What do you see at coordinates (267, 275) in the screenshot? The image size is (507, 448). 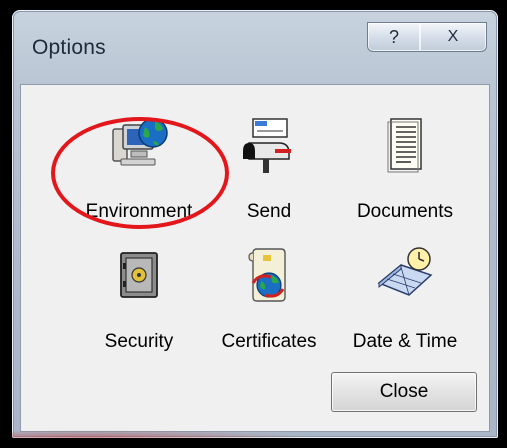 I see `certificate-globe-icon` at bounding box center [267, 275].